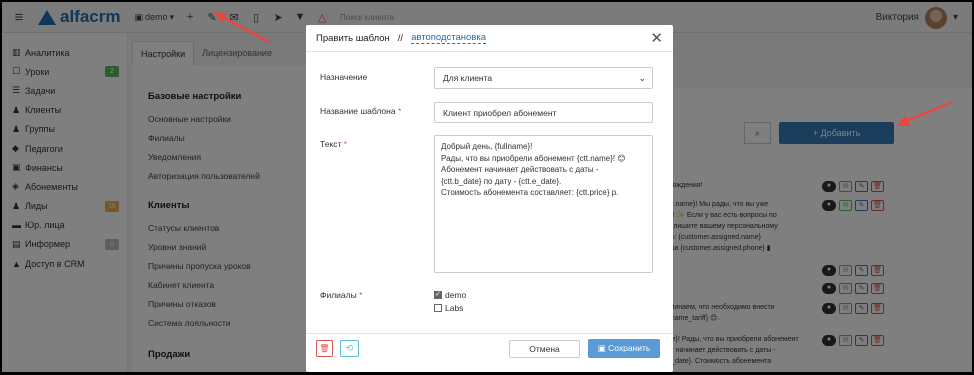 This screenshot has height=375, width=974. I want to click on template-name-input: Клиент приобрел абонемент, so click(543, 112).